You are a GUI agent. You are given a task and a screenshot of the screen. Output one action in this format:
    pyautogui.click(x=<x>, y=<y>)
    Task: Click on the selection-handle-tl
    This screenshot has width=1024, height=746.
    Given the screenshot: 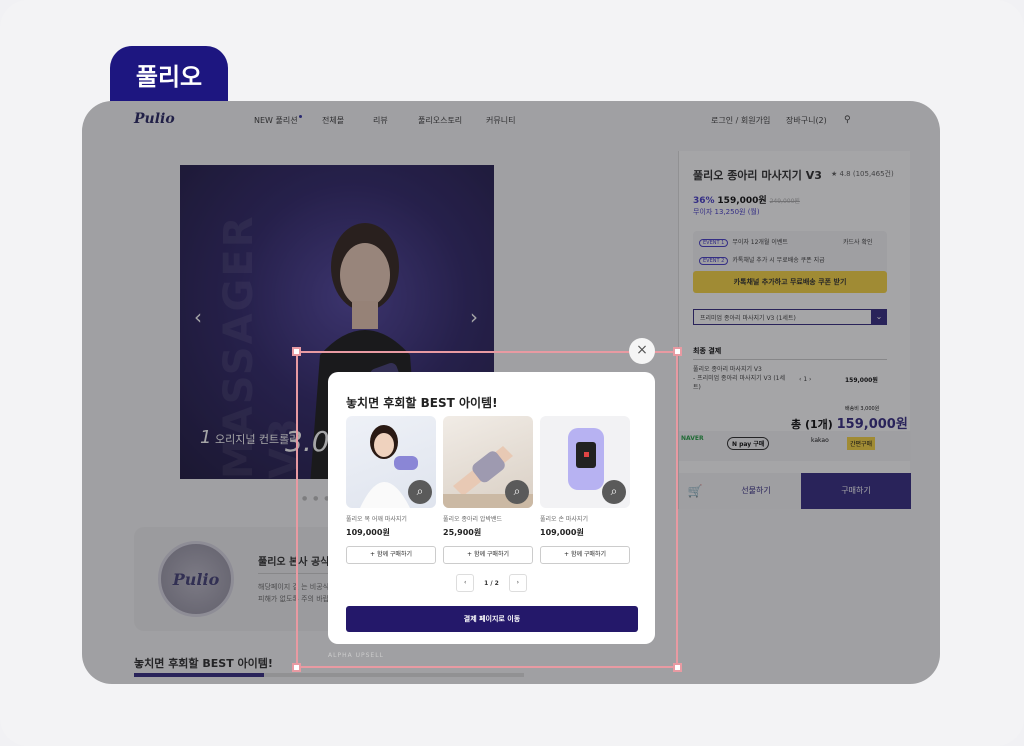 What is the action you would take?
    pyautogui.click(x=296, y=351)
    